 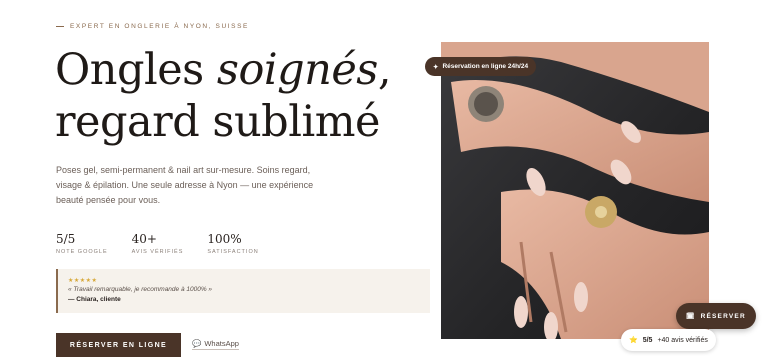 What do you see at coordinates (60, 26) in the screenshot?
I see `eyebrow-dash` at bounding box center [60, 26].